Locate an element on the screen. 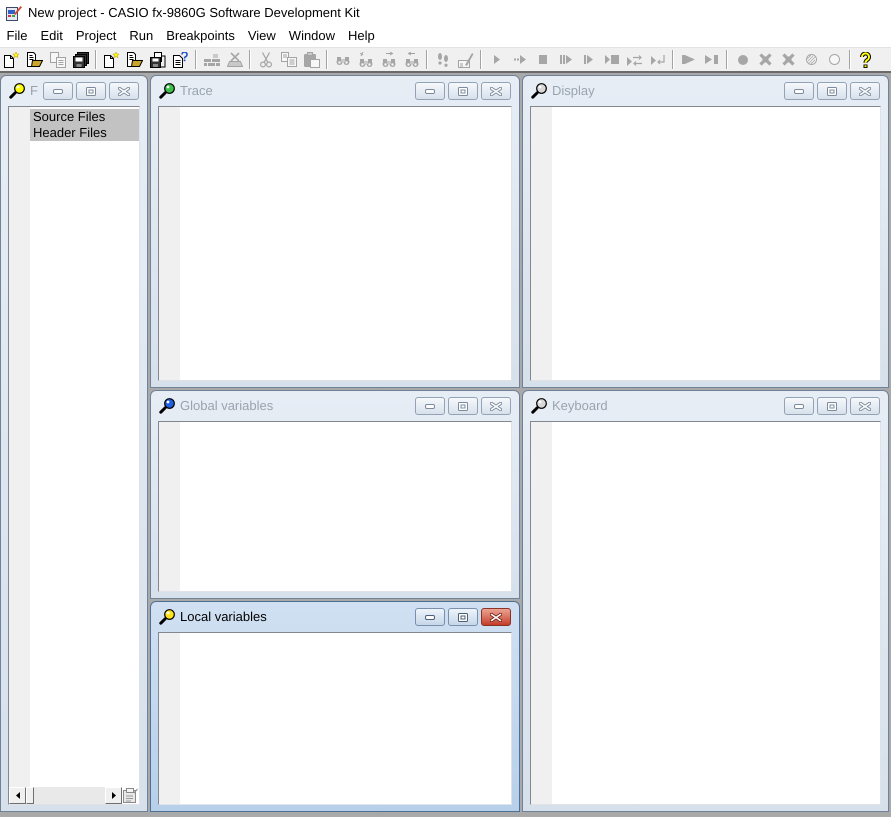 This screenshot has width=891, height=817. app-icon is located at coordinates (14, 12).